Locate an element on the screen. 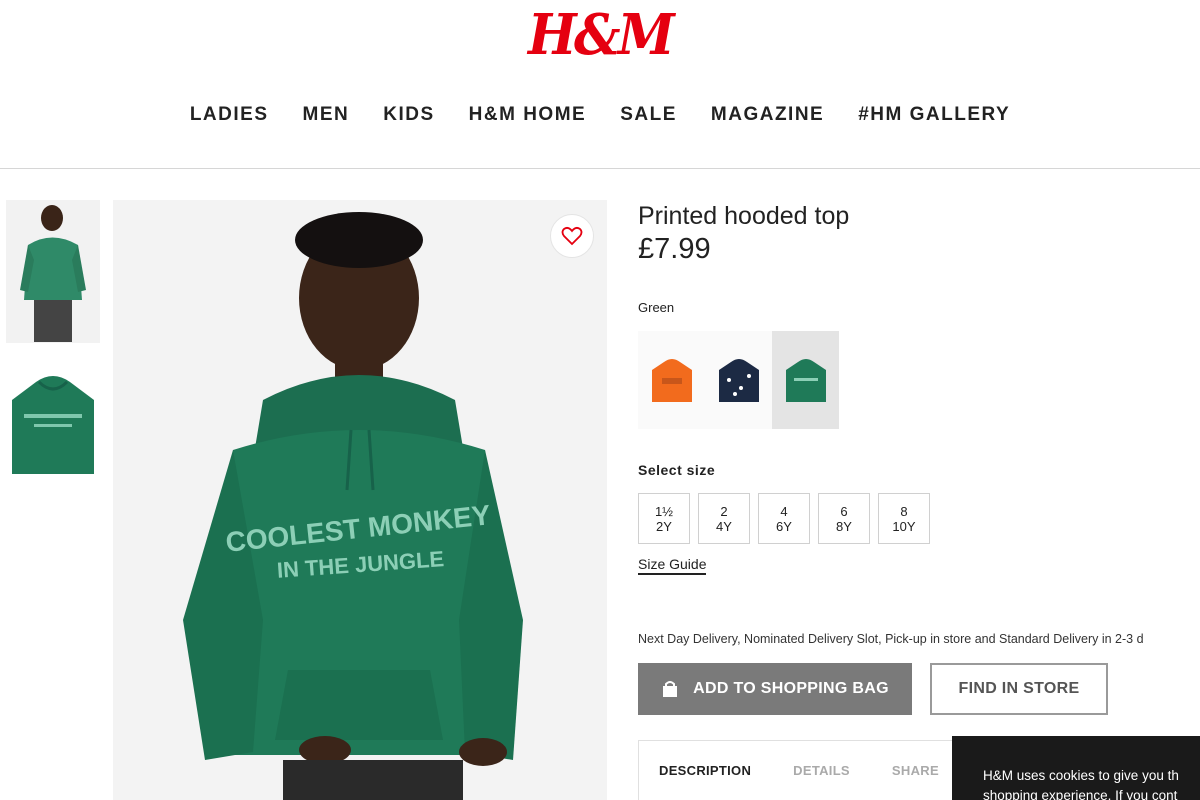  size-option-8y: 6 8Y is located at coordinates (844, 518).